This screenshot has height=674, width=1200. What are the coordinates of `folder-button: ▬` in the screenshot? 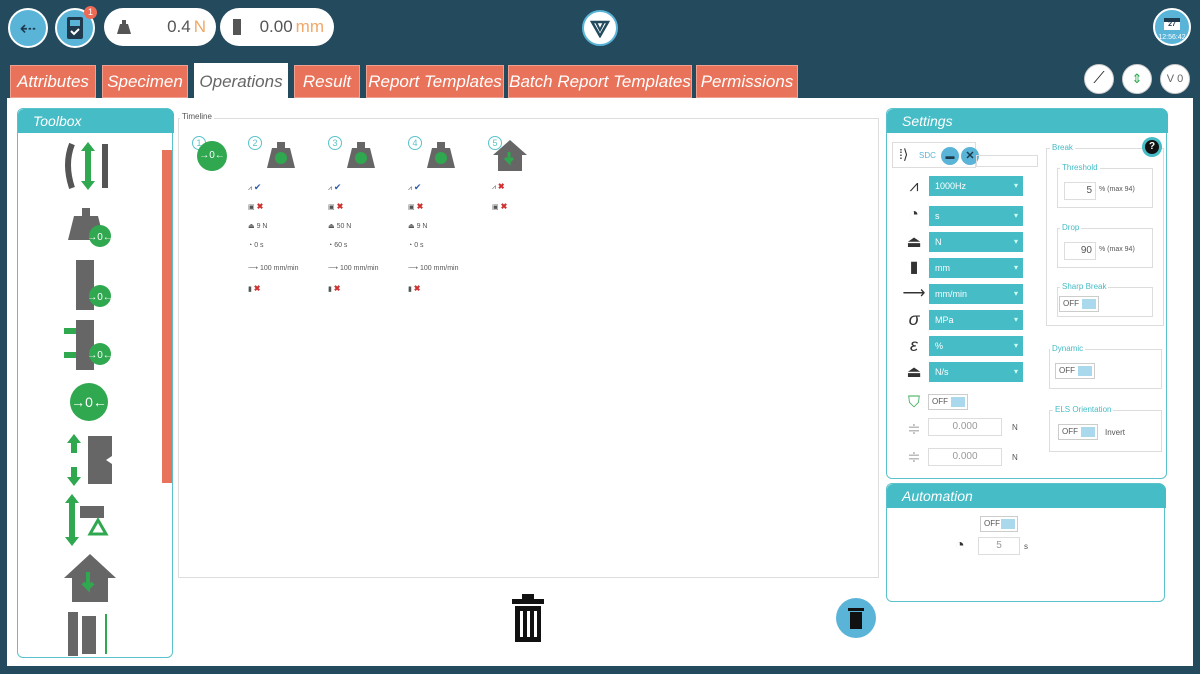 It's located at (950, 156).